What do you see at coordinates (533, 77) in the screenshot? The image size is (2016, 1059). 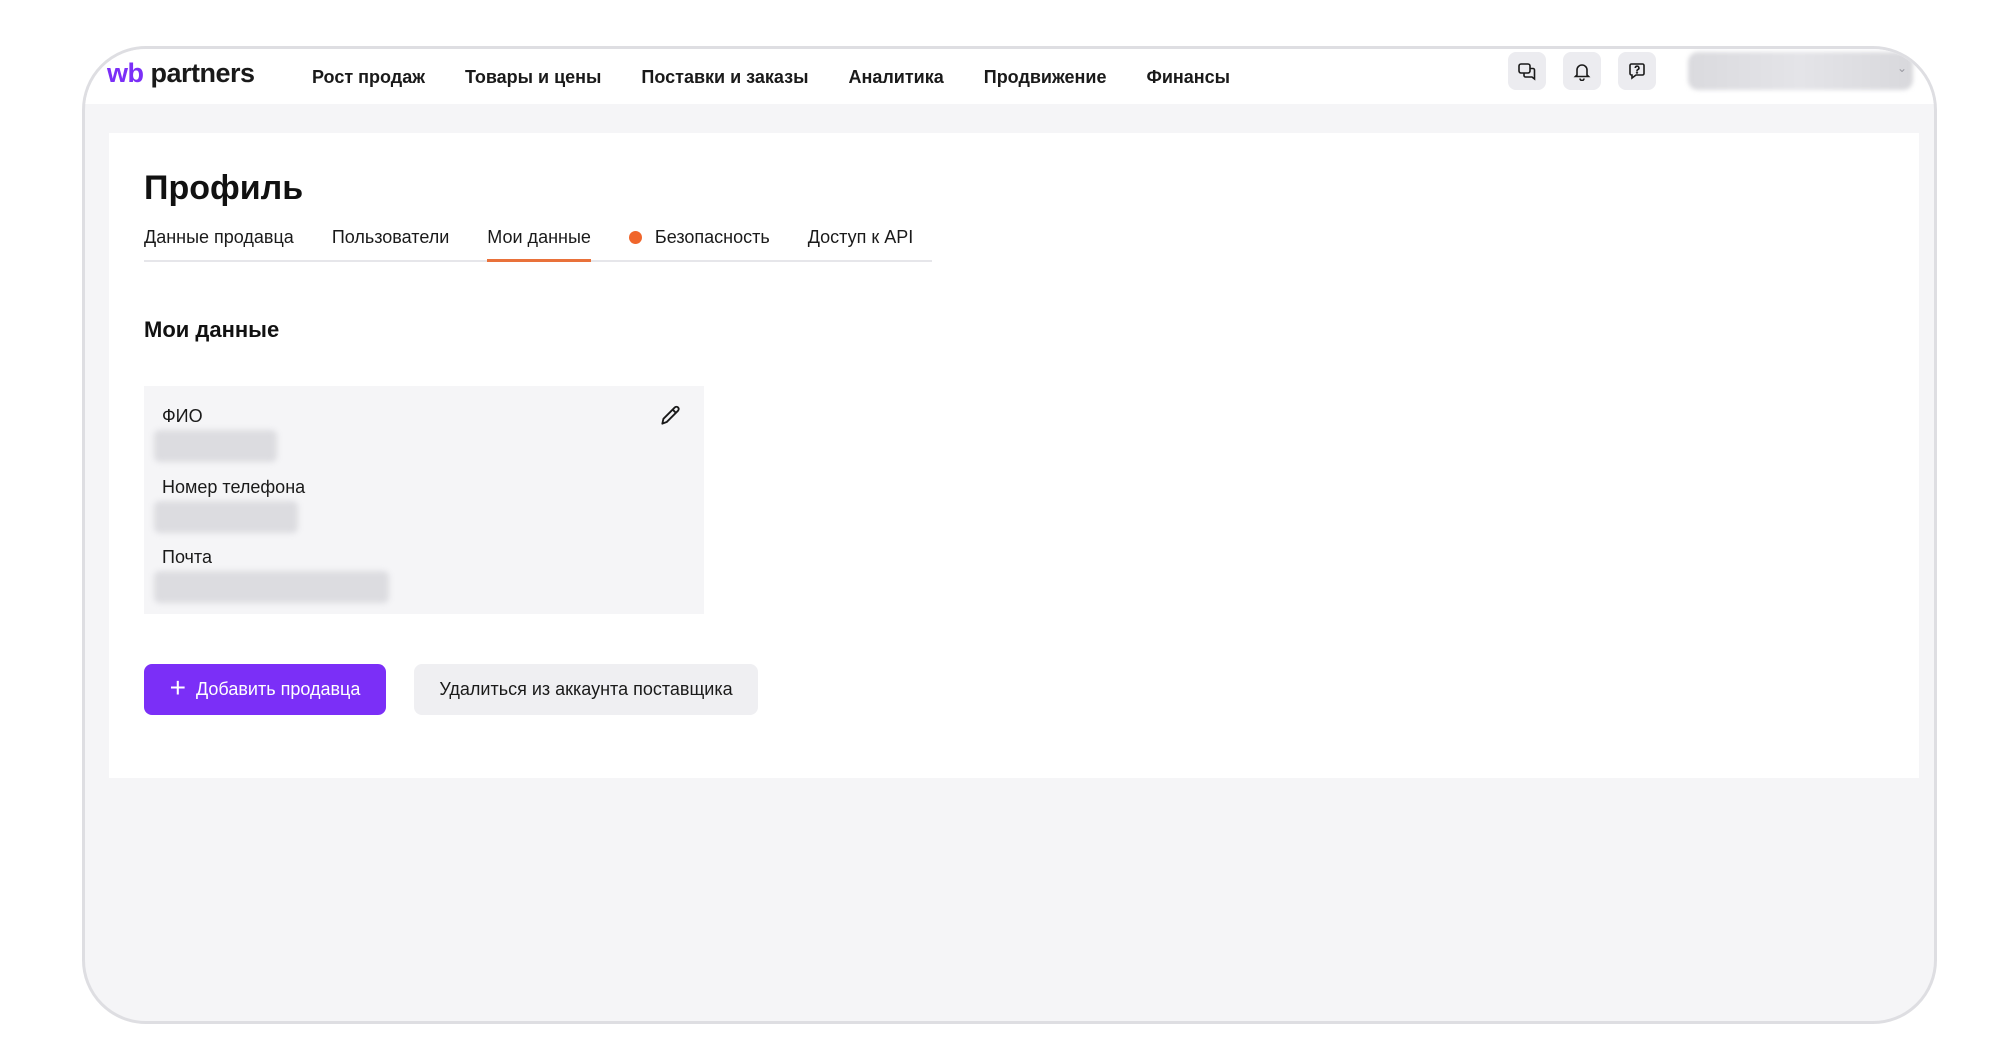 I see `nav-item-products-prices: Товары и цены` at bounding box center [533, 77].